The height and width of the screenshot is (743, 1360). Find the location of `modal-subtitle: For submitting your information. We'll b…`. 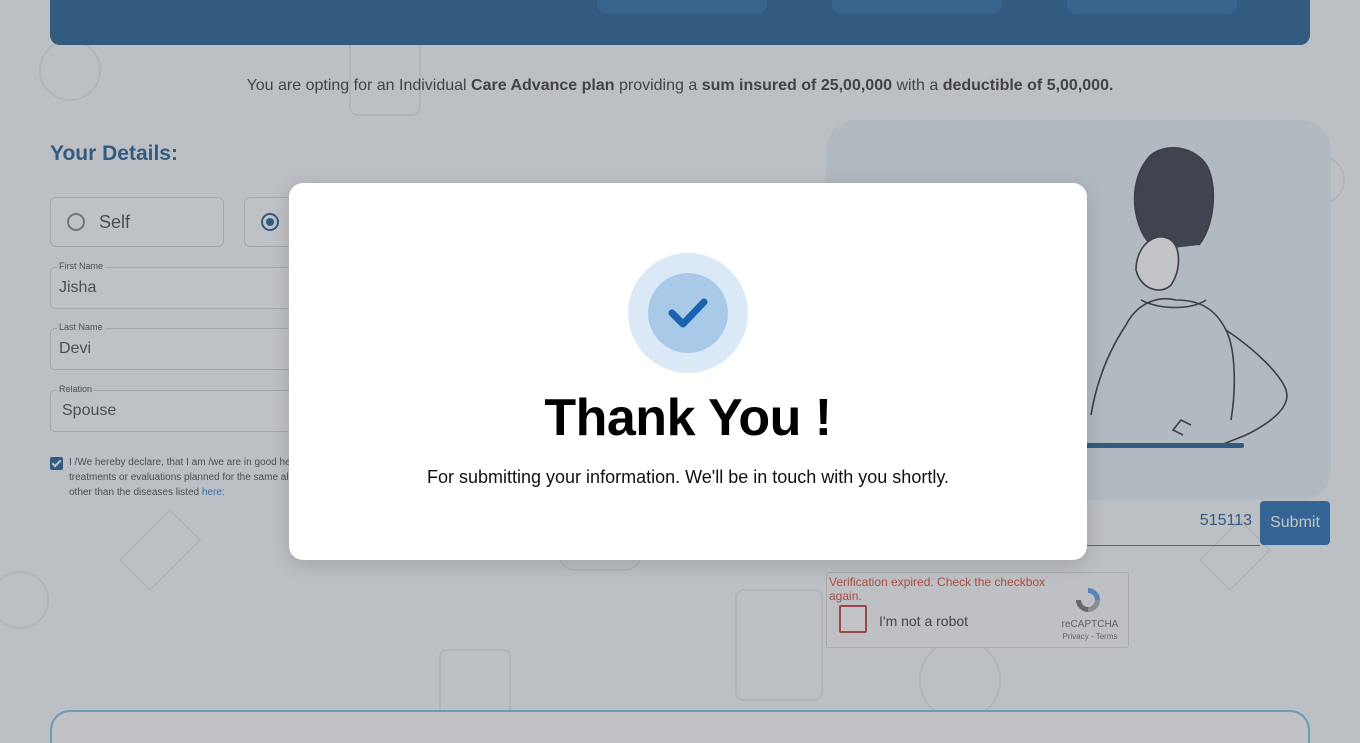

modal-subtitle: For submitting your information. We'll b… is located at coordinates (688, 477).